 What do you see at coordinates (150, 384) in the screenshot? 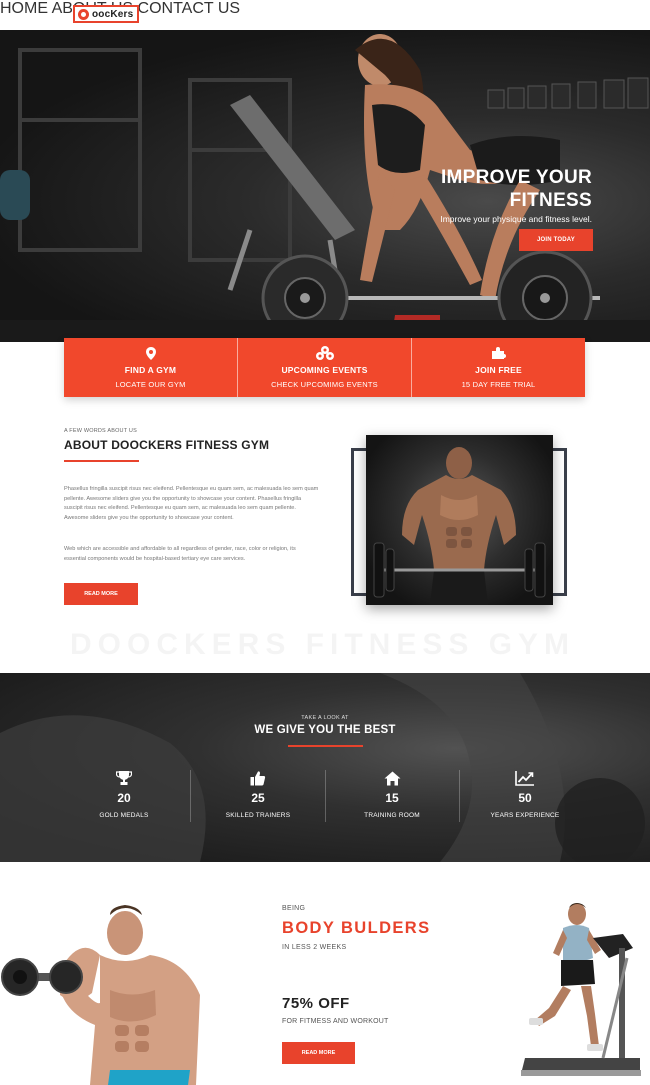
I see `feature-subtitle: LOCATE OUR GYM` at bounding box center [150, 384].